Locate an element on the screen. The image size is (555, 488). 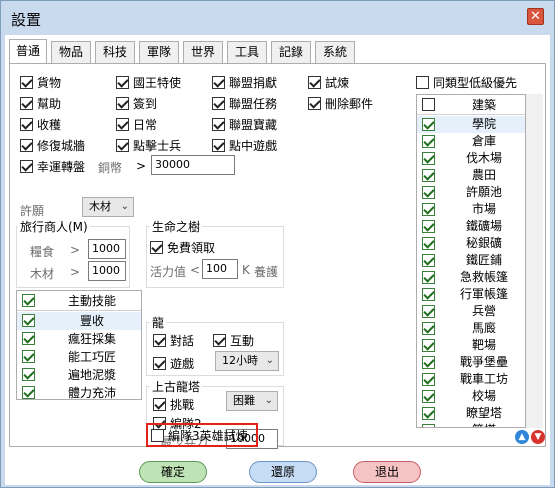
list-item: 體力充沛 is located at coordinates (79, 391).